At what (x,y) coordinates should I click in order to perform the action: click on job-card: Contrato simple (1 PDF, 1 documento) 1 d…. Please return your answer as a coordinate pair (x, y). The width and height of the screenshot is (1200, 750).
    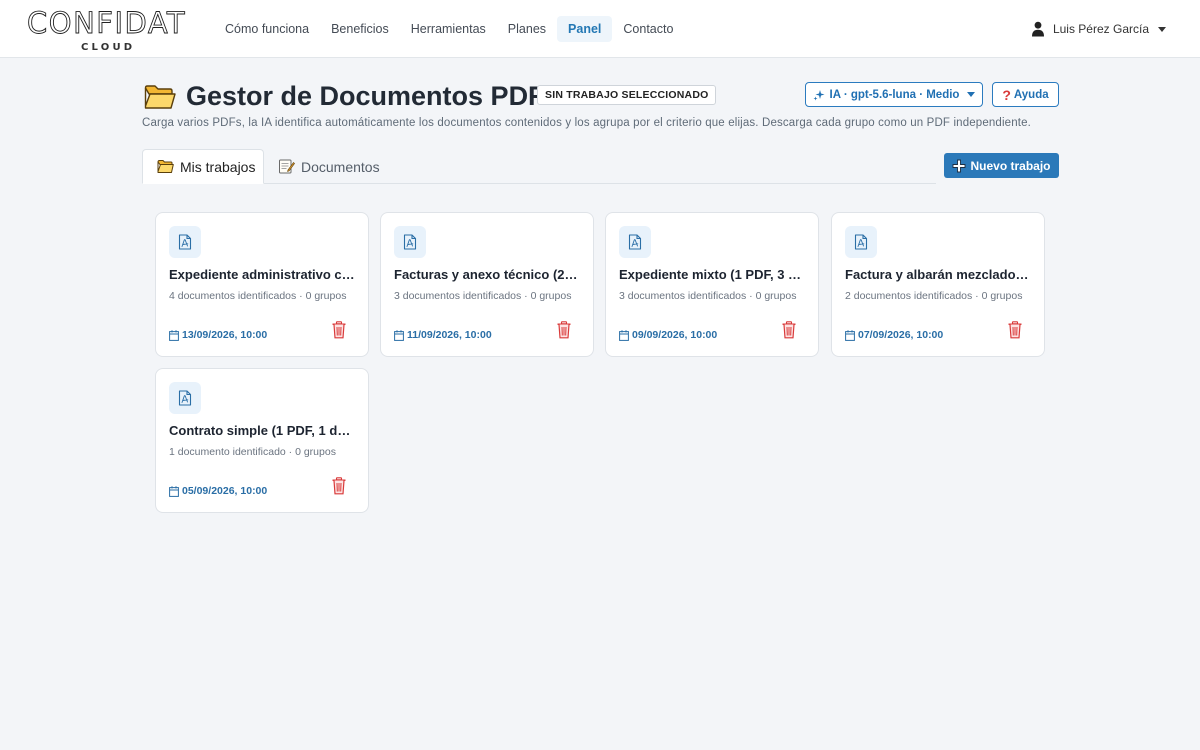
    Looking at the image, I should click on (262, 440).